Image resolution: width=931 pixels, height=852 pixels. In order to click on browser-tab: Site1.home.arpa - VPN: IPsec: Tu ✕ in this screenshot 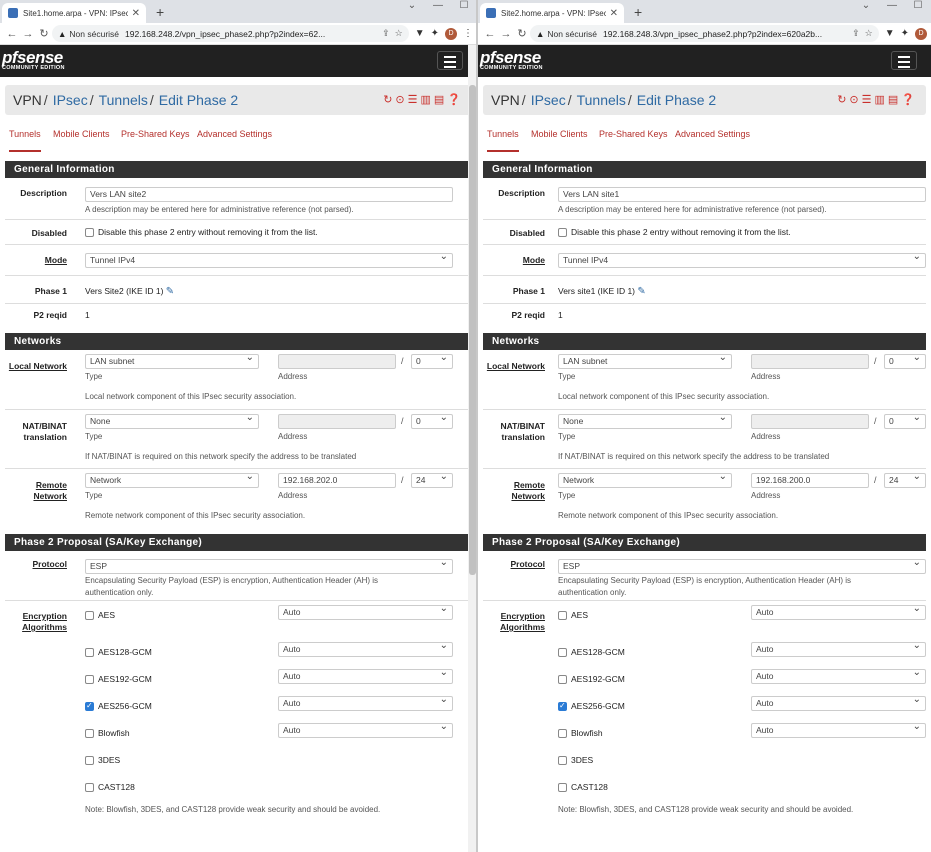, I will do `click(74, 13)`.